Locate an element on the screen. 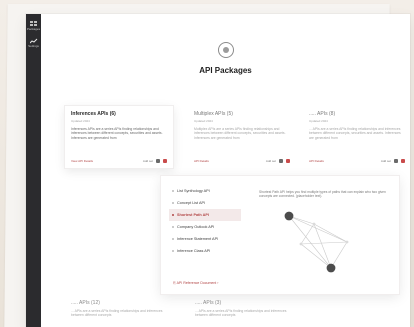 The image size is (414, 327). logo-mark is located at coordinates (225, 50).